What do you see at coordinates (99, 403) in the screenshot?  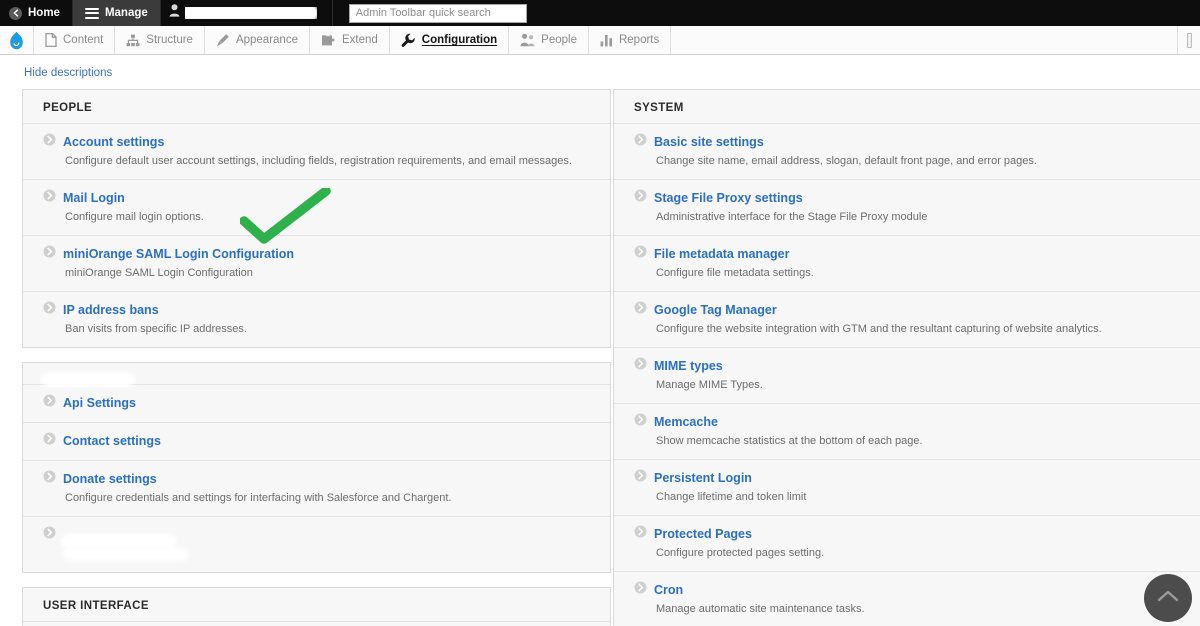 I see `config-item-link: Api Settings` at bounding box center [99, 403].